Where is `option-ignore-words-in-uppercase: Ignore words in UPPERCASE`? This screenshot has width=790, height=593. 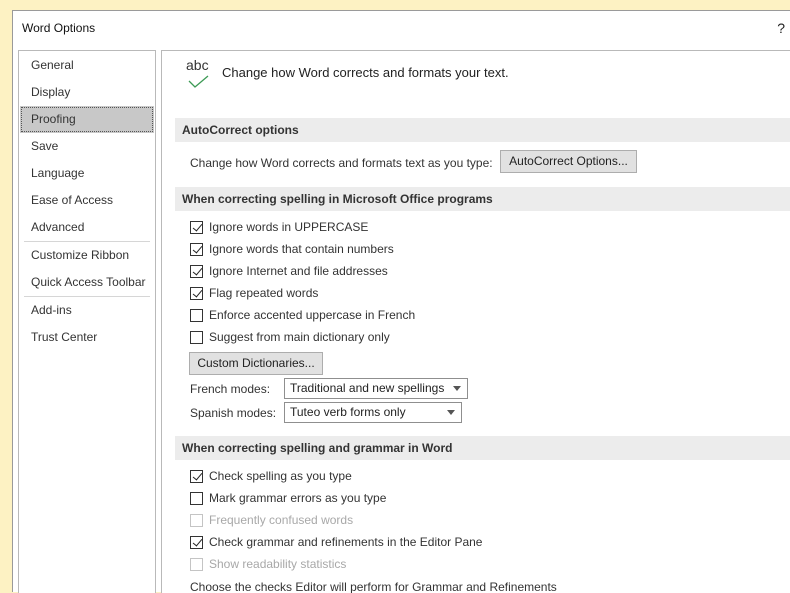 option-ignore-words-in-uppercase: Ignore words in UPPERCASE is located at coordinates (279, 227).